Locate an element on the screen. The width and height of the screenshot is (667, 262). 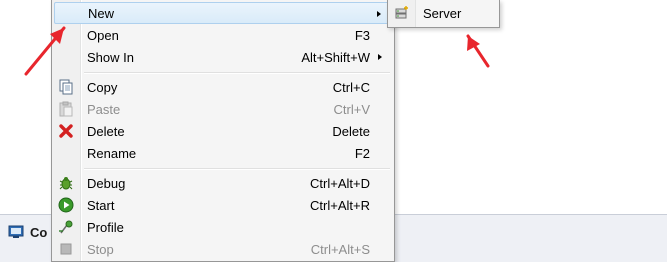
submenu-item-server: Server is located at coordinates (443, 13).